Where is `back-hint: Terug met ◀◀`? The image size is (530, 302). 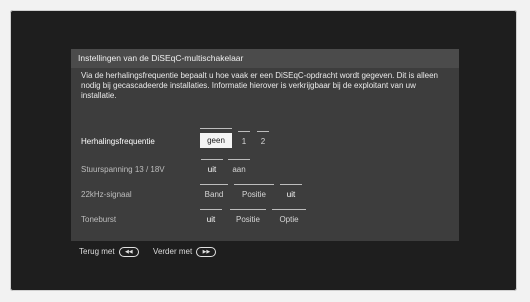
back-hint: Terug met ◀◀ is located at coordinates (110, 252).